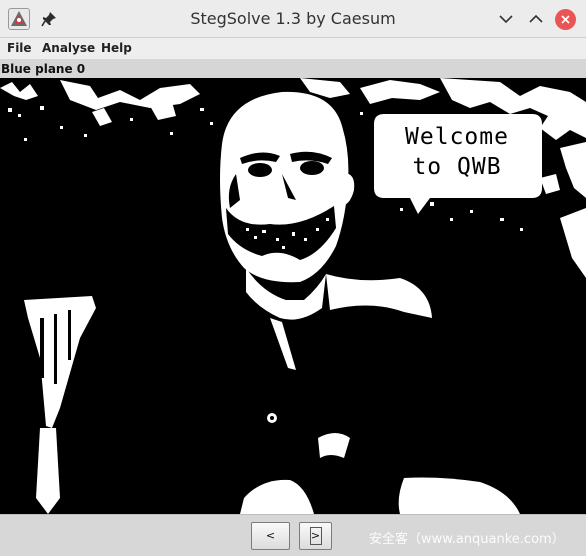  I want to click on plane-label: Blue plane 0, so click(43, 69).